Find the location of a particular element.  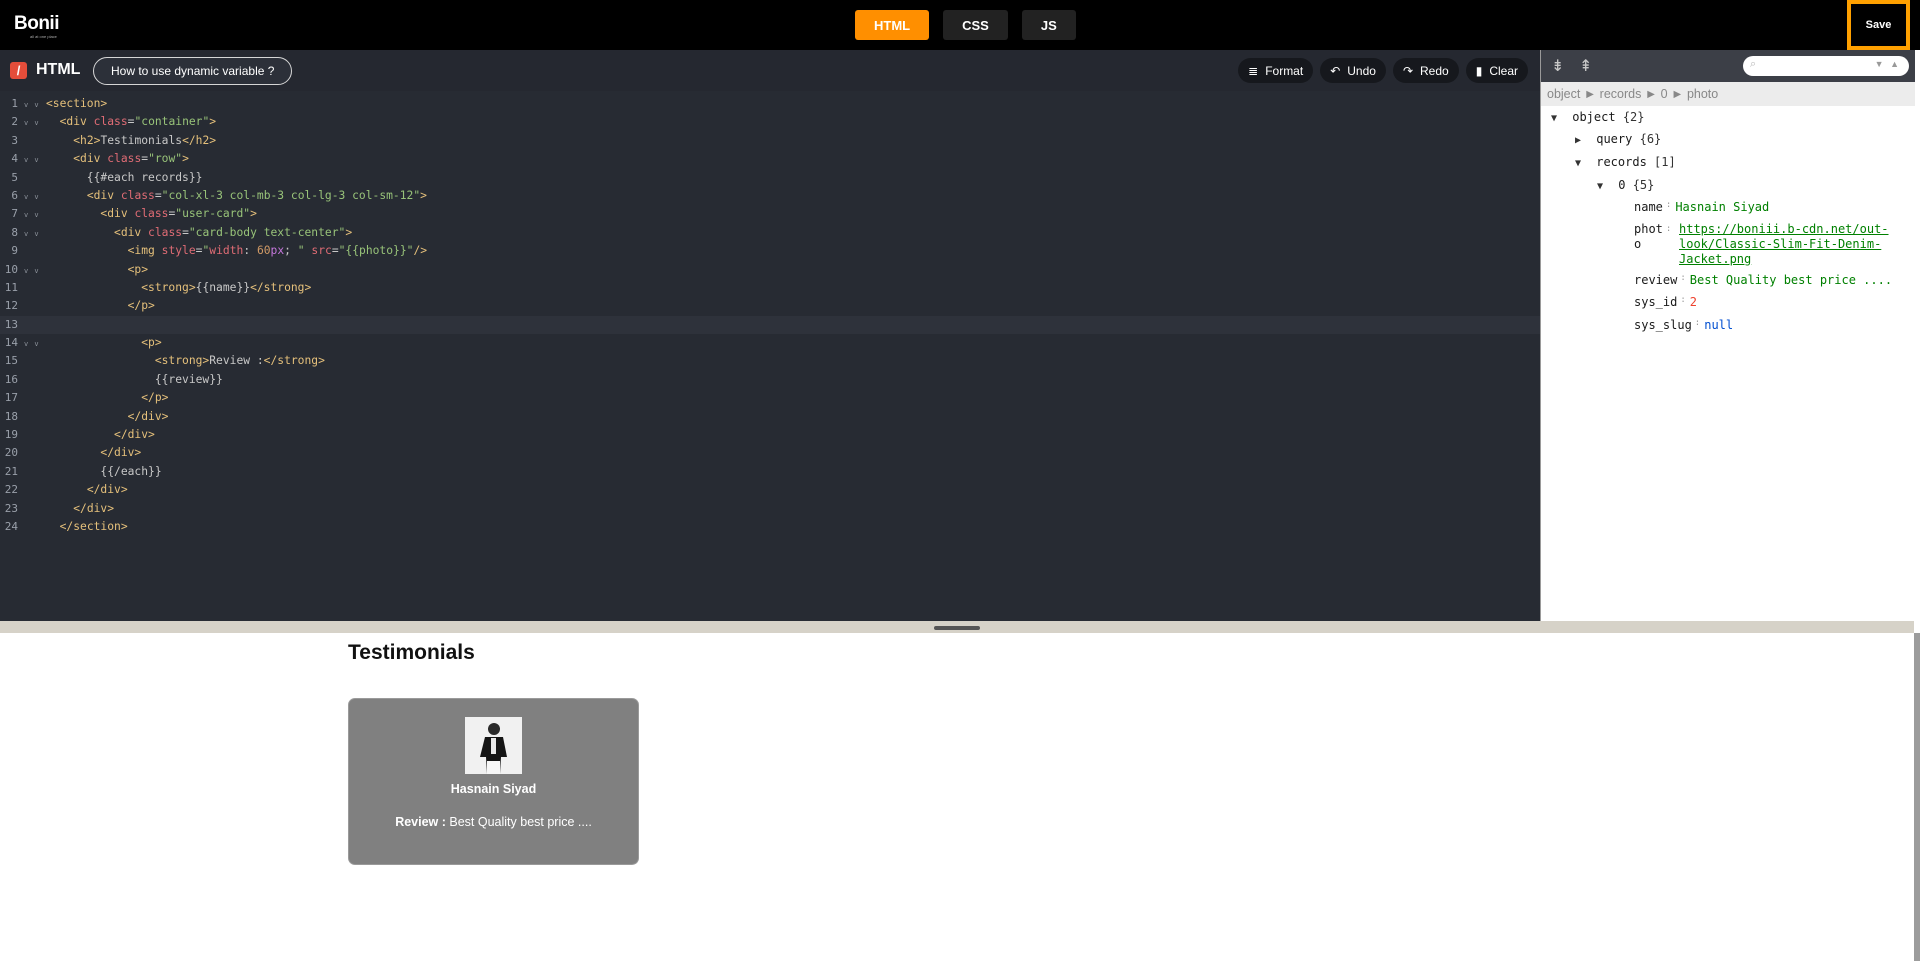

code-text: <strong>Review :</strong> is located at coordinates (239, 361).